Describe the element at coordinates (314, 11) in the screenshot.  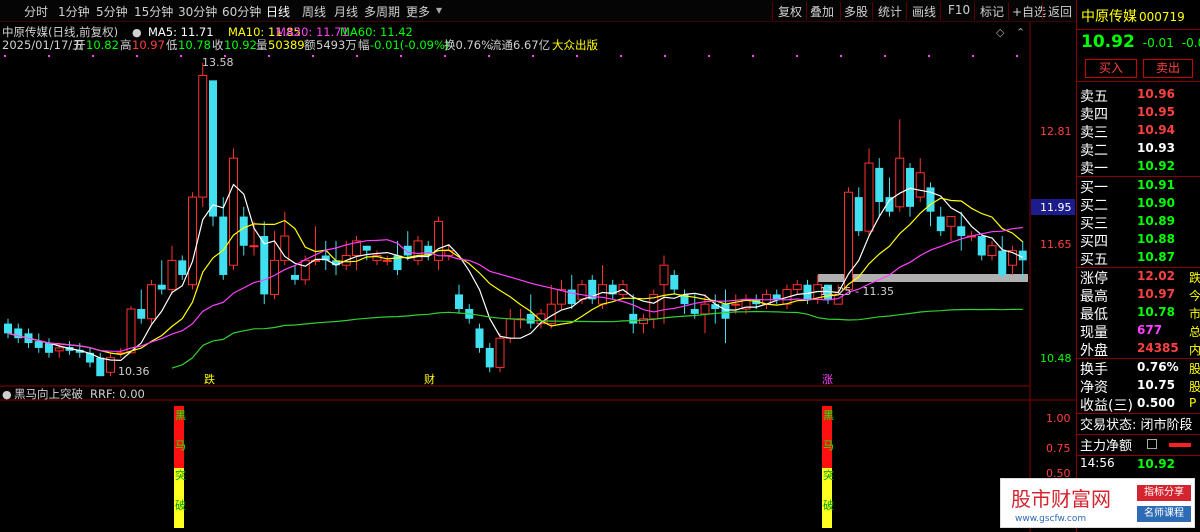
I see `tab-weekly: 周线` at that location.